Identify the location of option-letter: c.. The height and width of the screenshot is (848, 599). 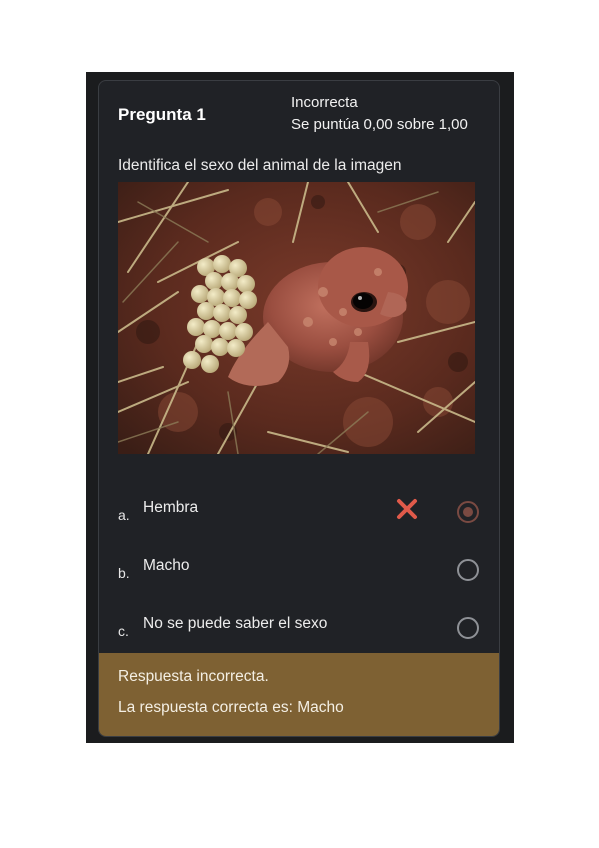
(123, 631).